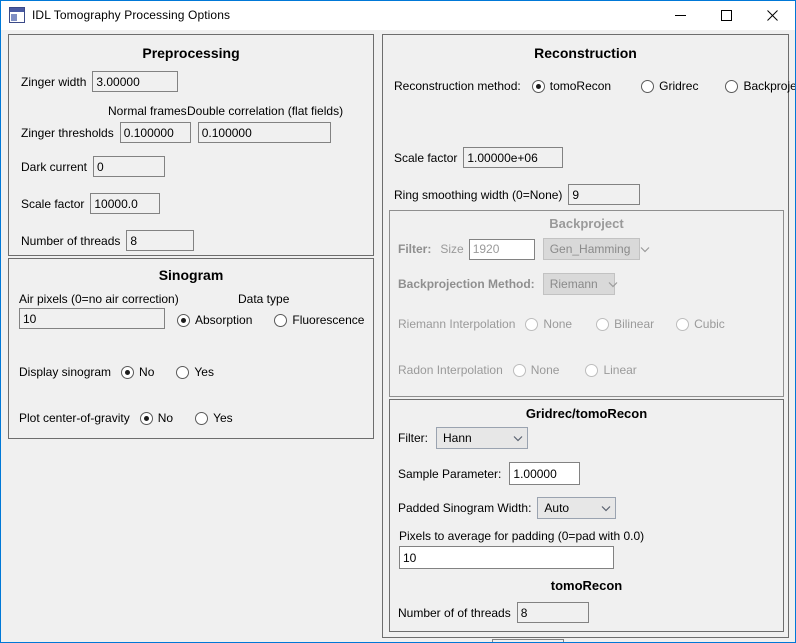 The image size is (796, 643). I want to click on normal-frames-label: Normal frames, so click(147, 111).